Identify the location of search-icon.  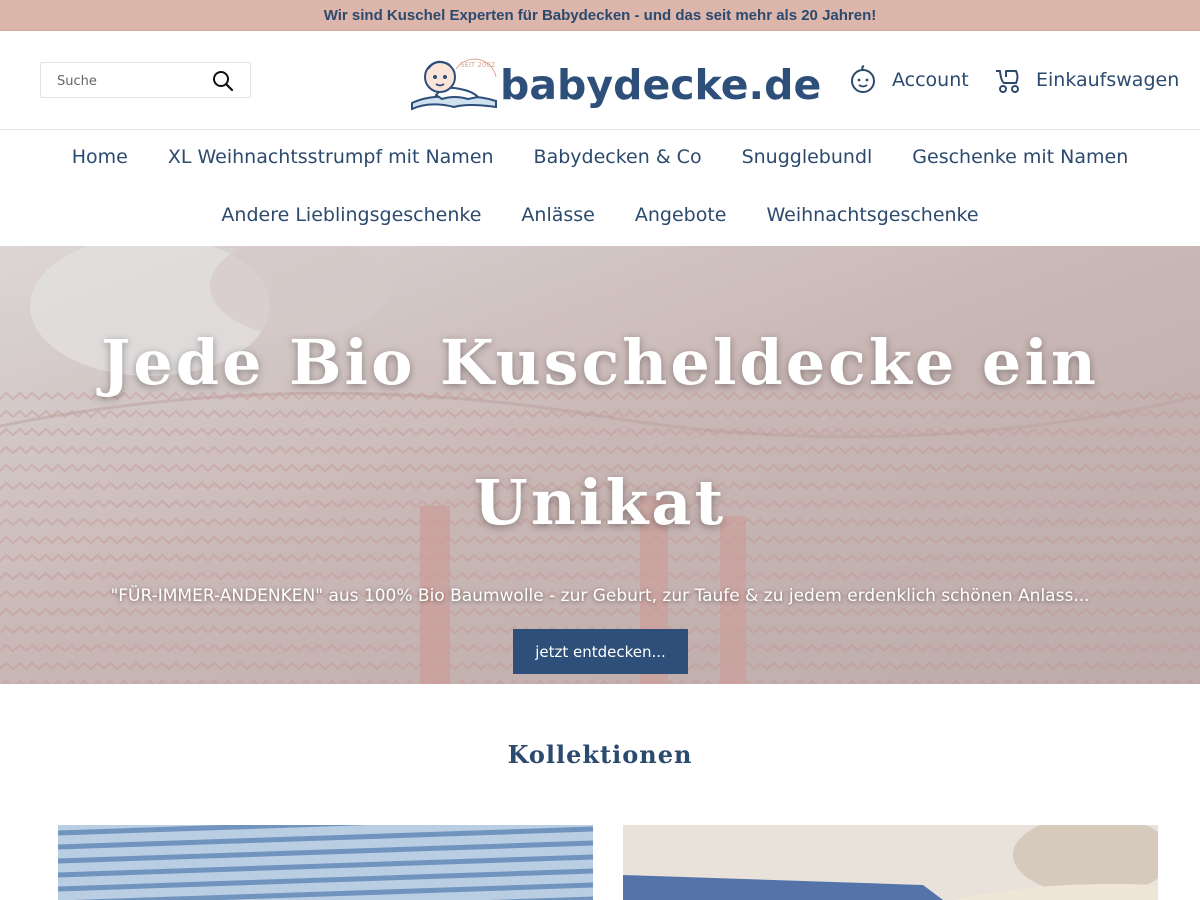
(223, 81).